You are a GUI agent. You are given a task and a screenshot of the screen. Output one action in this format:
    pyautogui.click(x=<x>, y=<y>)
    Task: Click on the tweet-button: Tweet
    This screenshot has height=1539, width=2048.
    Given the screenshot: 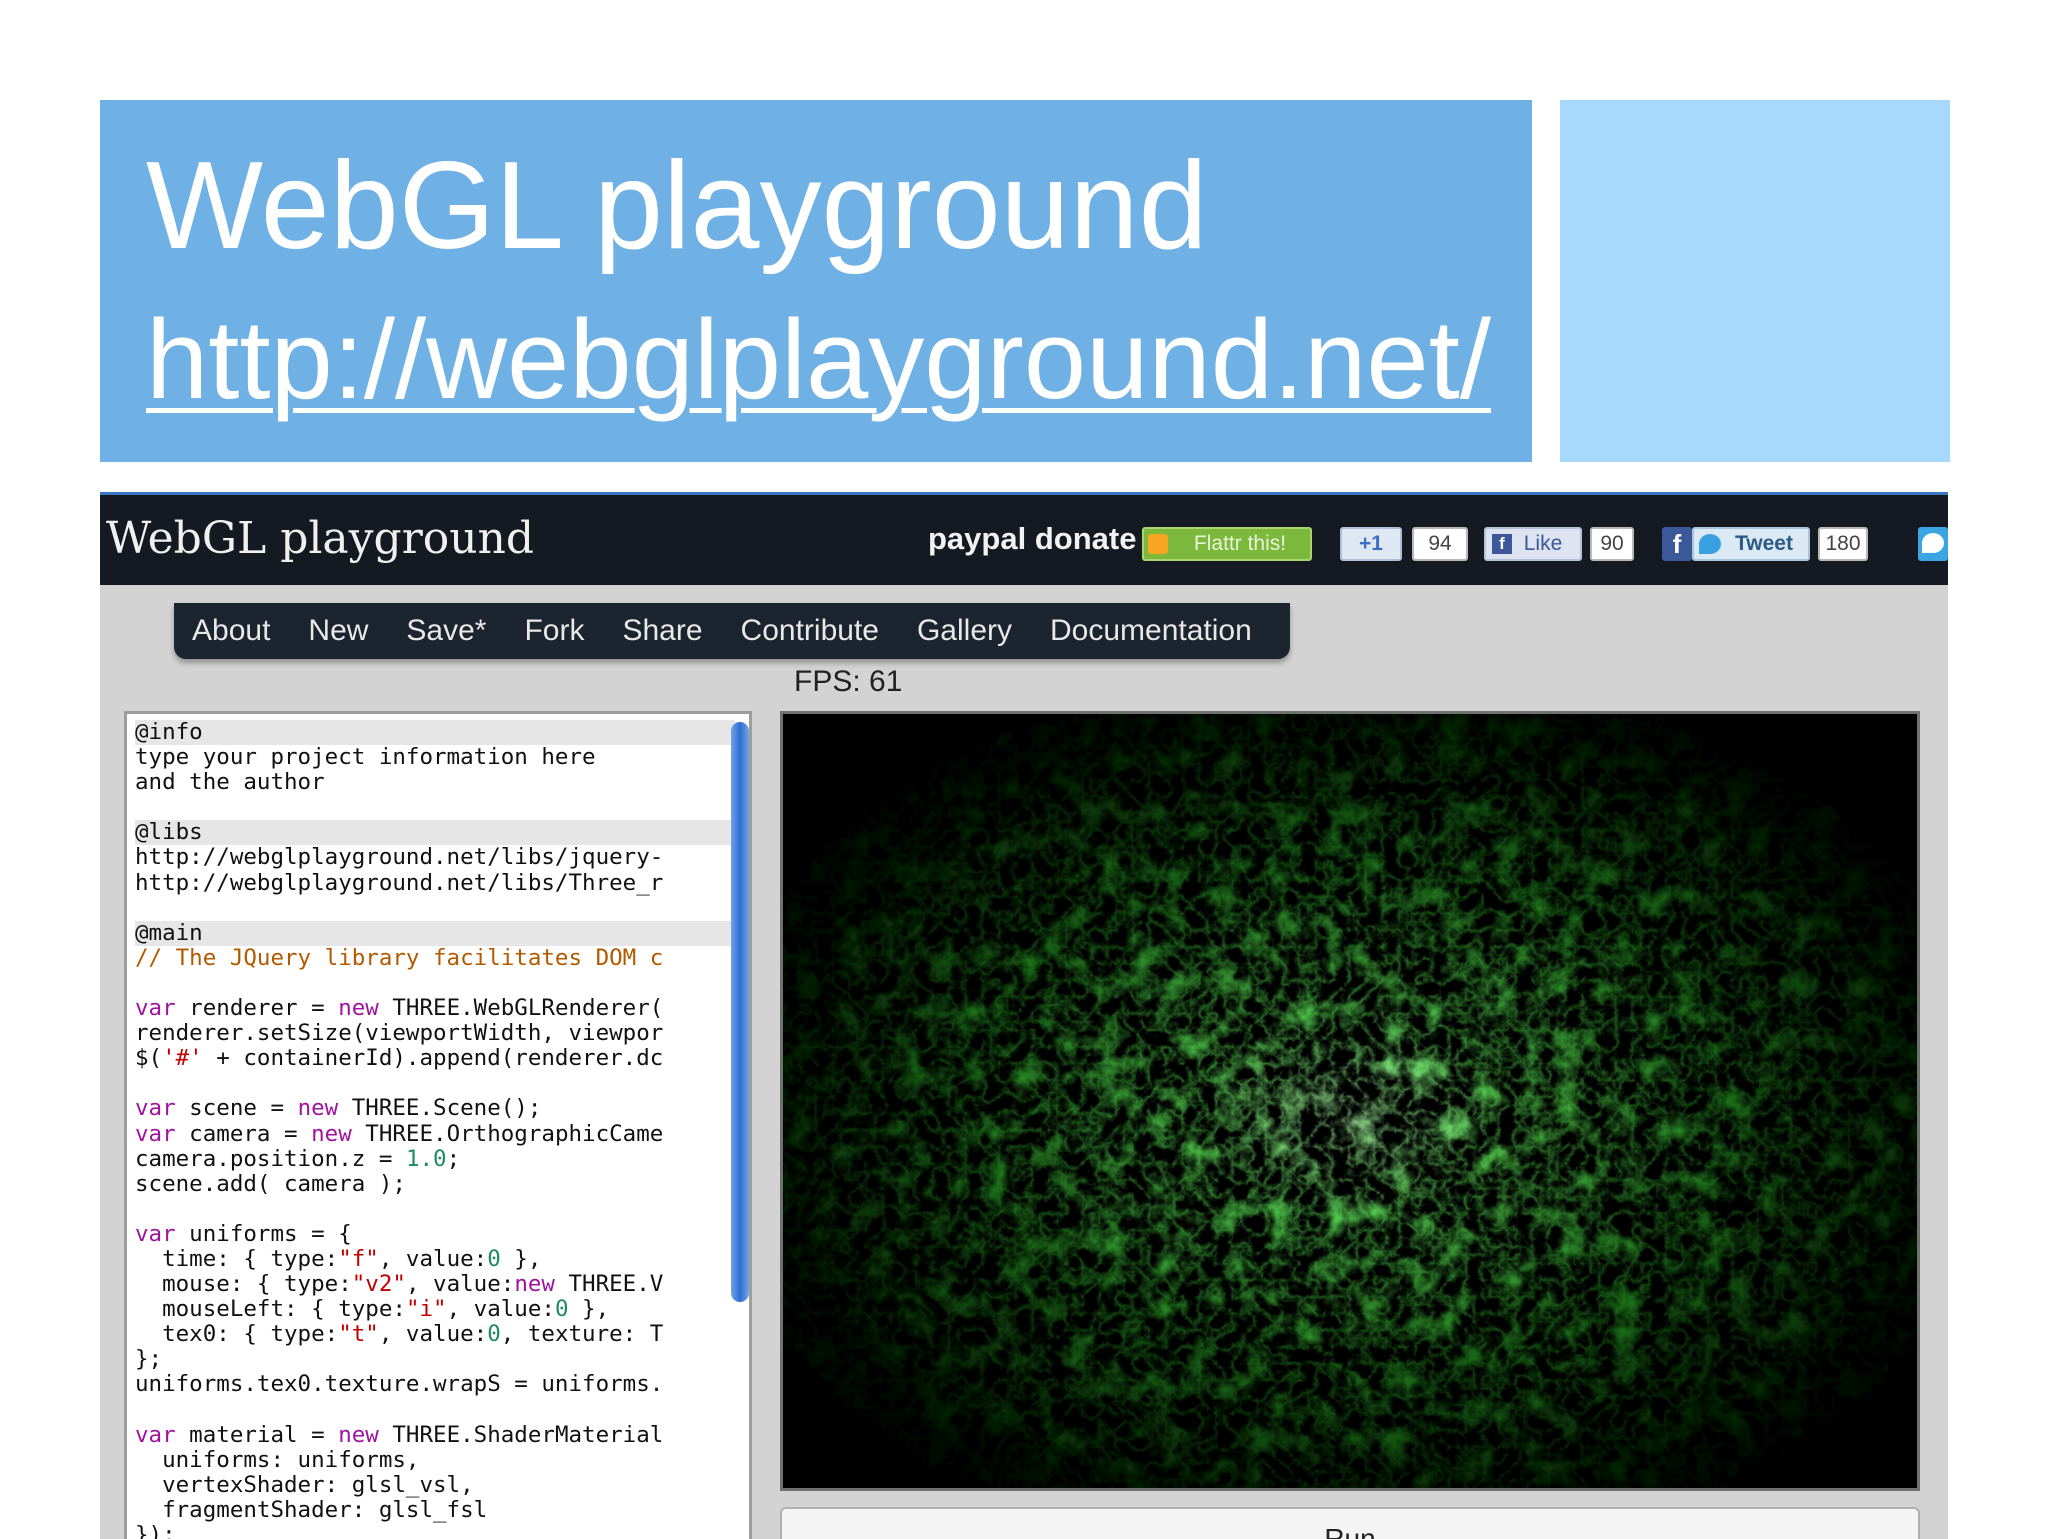 What is the action you would take?
    pyautogui.click(x=1751, y=544)
    